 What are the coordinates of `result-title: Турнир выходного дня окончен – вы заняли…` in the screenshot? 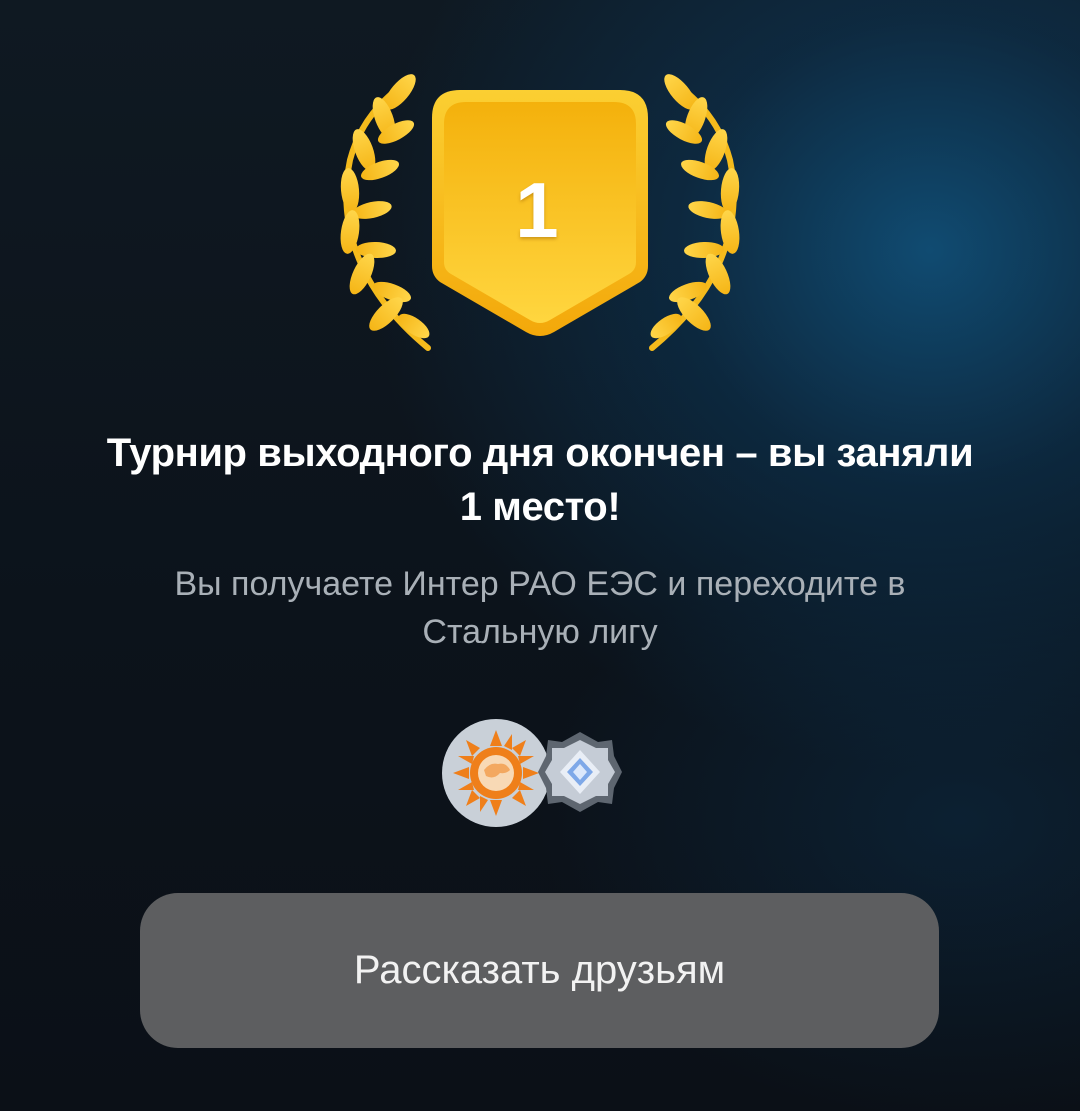 It's located at (540, 480).